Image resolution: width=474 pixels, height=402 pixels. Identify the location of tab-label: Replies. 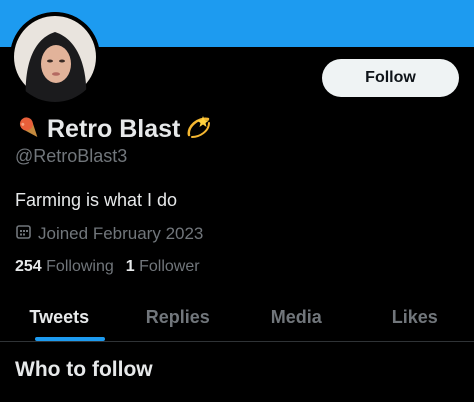
(177, 316).